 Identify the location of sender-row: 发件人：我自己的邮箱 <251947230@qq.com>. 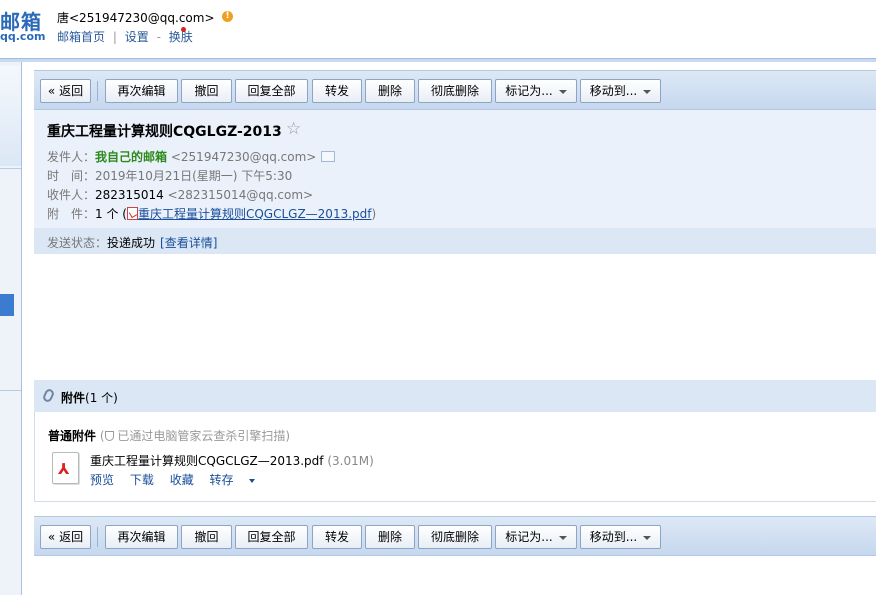
(191, 156).